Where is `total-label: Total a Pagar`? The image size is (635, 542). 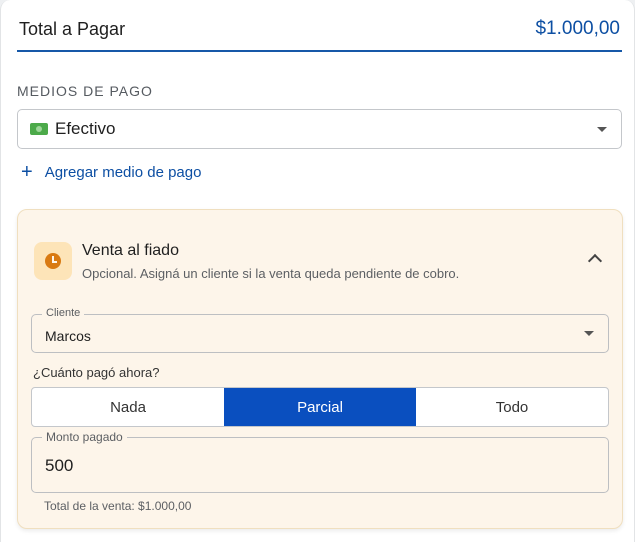 total-label: Total a Pagar is located at coordinates (72, 28).